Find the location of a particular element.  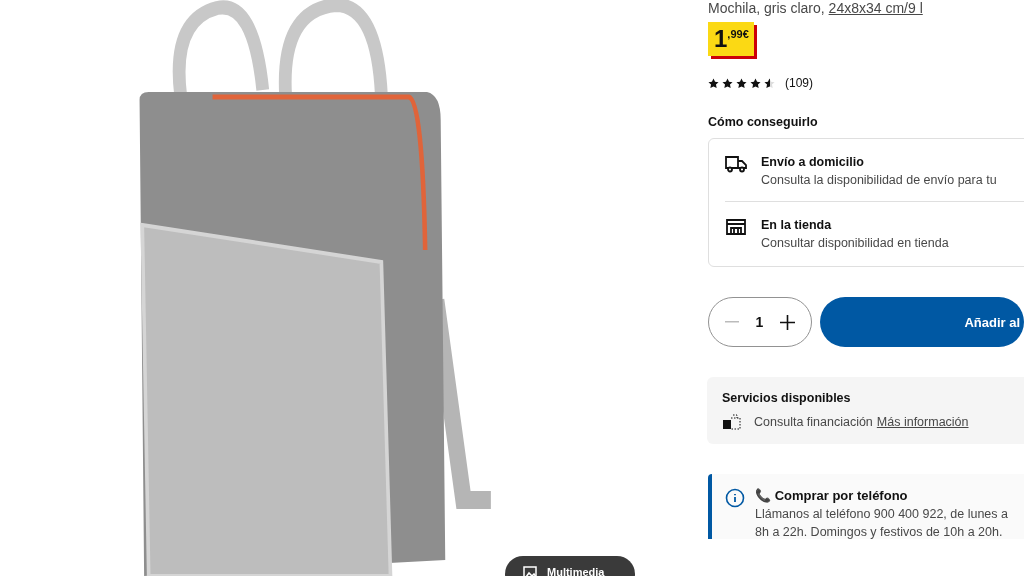

phone-text: 8h a 22h. Domingos y festivos de 10h a 20h. is located at coordinates (879, 532).